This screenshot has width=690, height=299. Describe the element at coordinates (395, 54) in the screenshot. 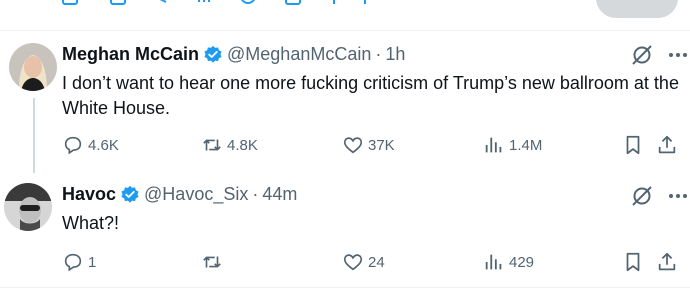

I see `timestamp: 1h` at that location.